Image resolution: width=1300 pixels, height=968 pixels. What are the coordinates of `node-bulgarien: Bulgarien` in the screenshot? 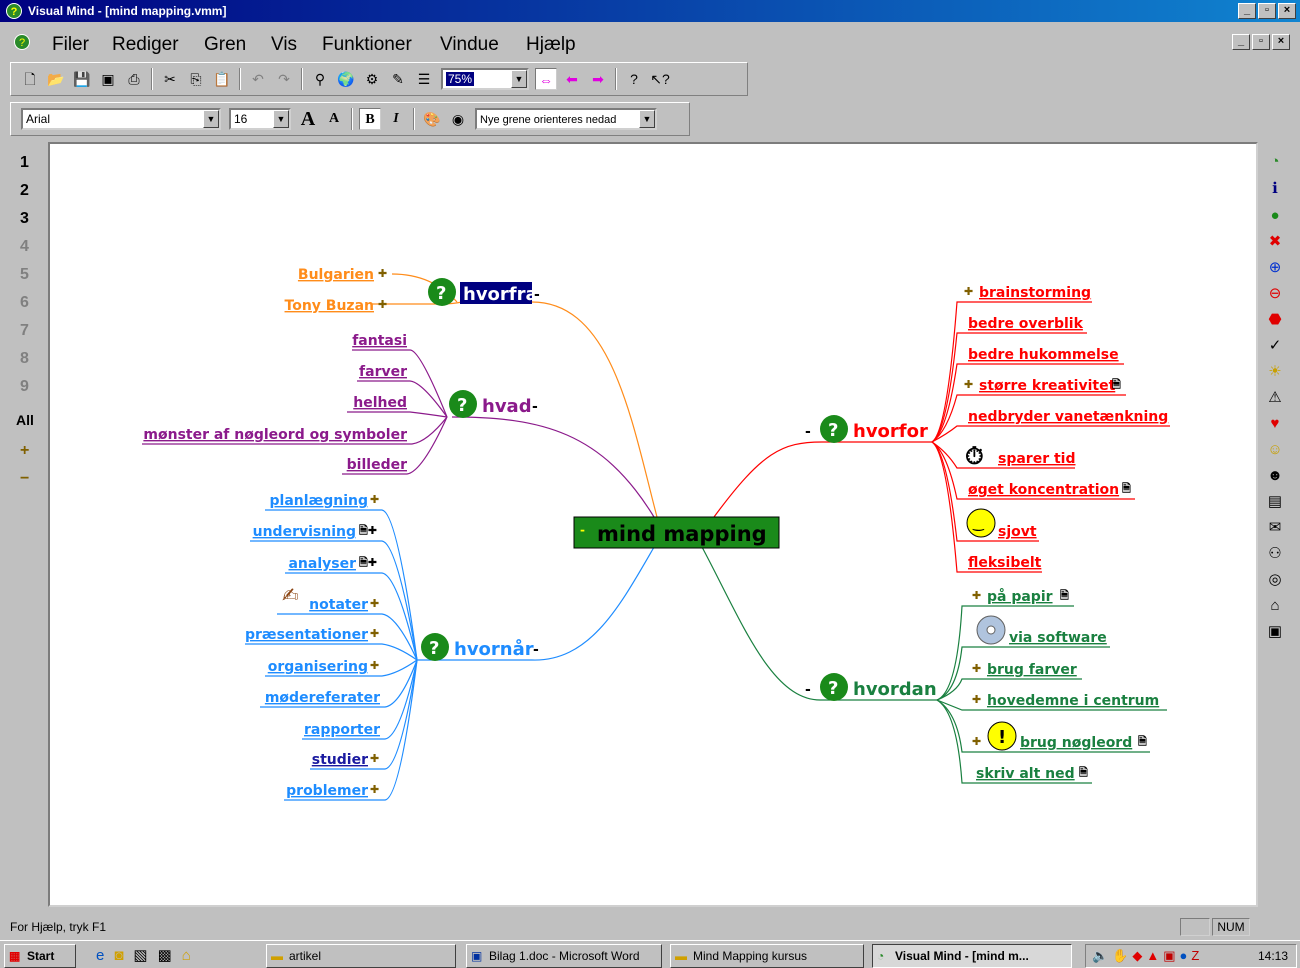 It's located at (336, 275).